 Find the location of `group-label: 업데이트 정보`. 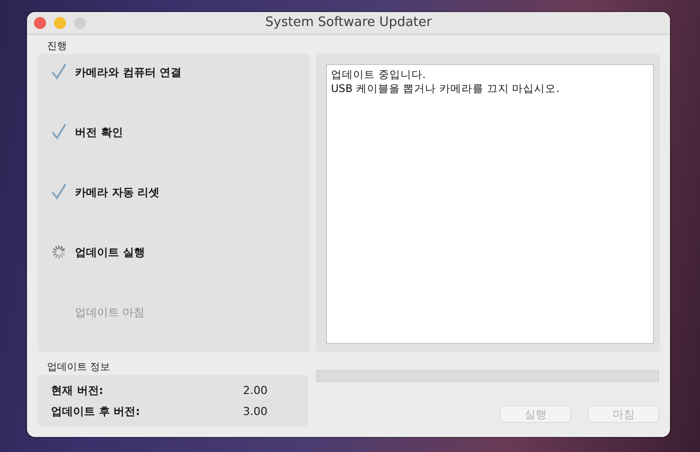

group-label: 업데이트 정보 is located at coordinates (79, 368).